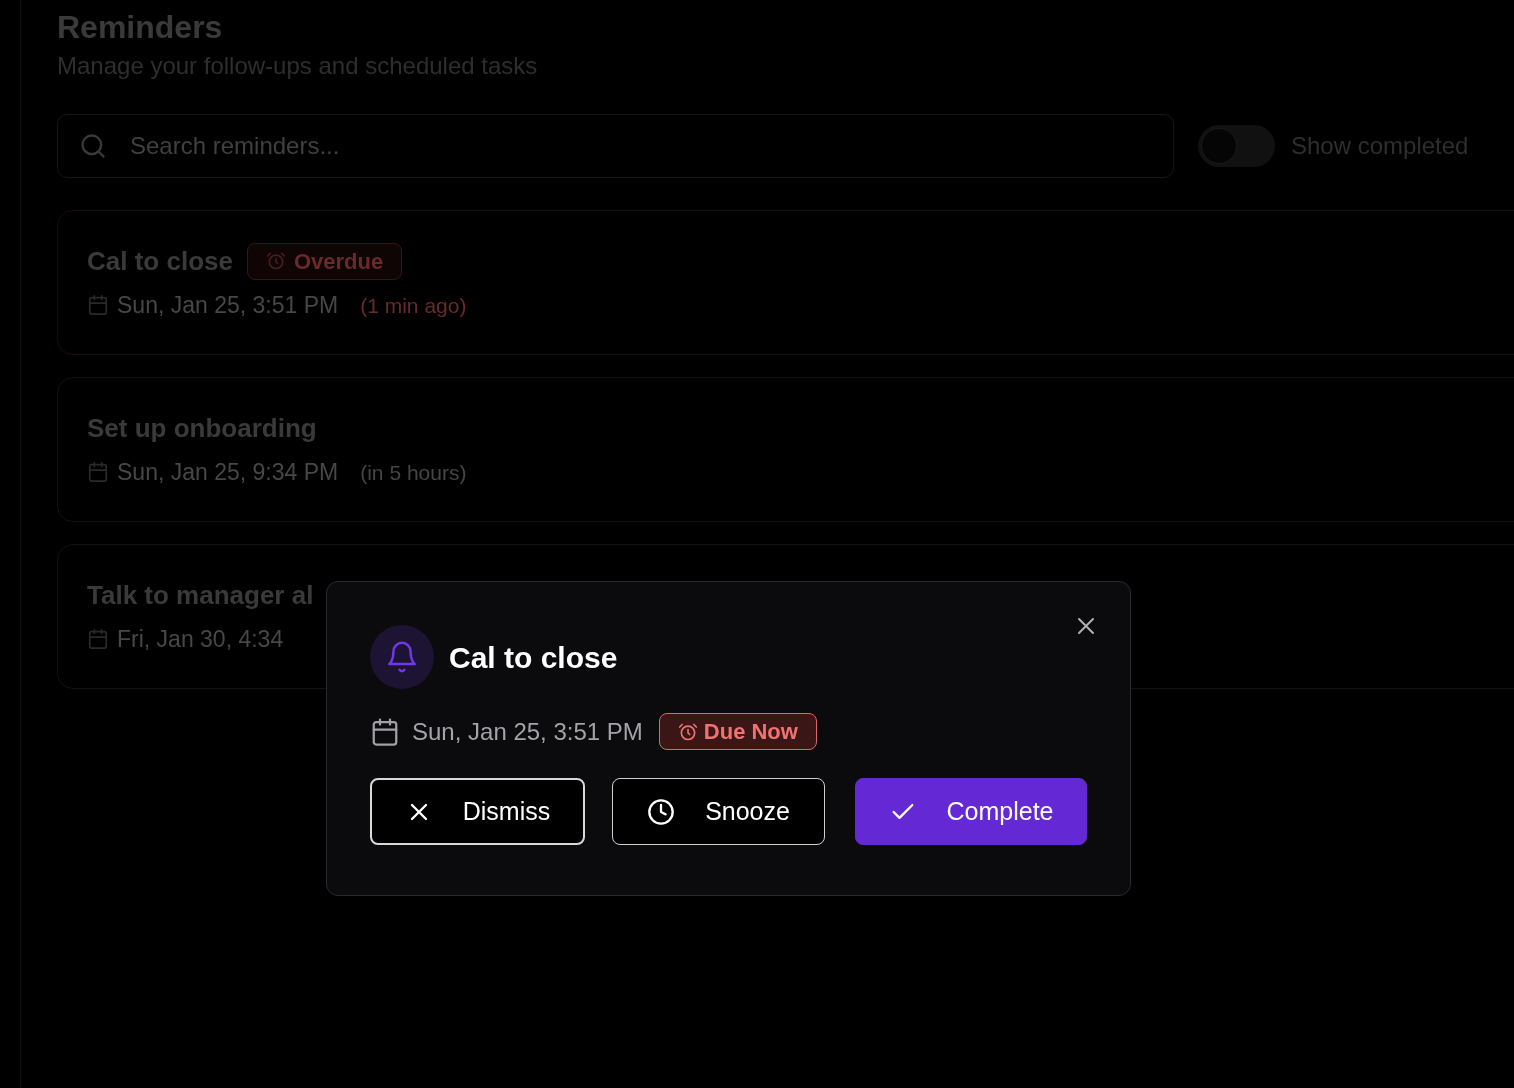 The height and width of the screenshot is (1088, 1514). What do you see at coordinates (93, 146) in the screenshot?
I see `search-icon` at bounding box center [93, 146].